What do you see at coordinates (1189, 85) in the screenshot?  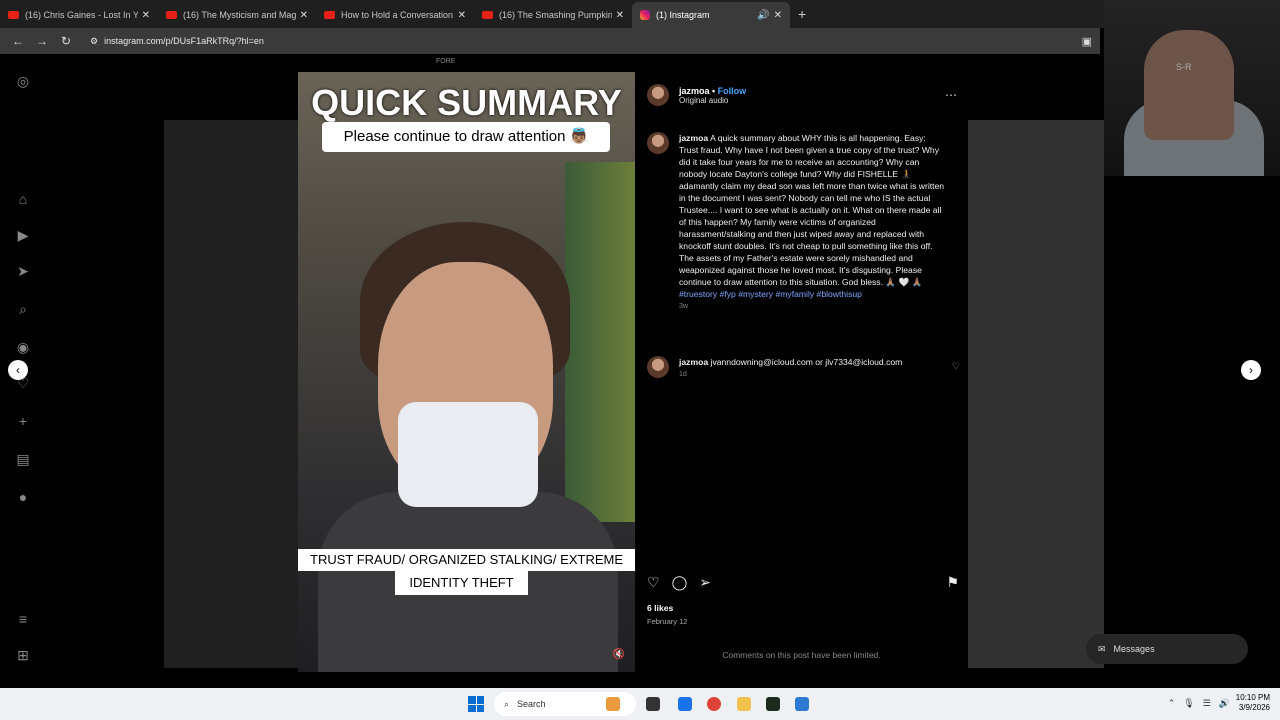 I see `webcam-person` at bounding box center [1189, 85].